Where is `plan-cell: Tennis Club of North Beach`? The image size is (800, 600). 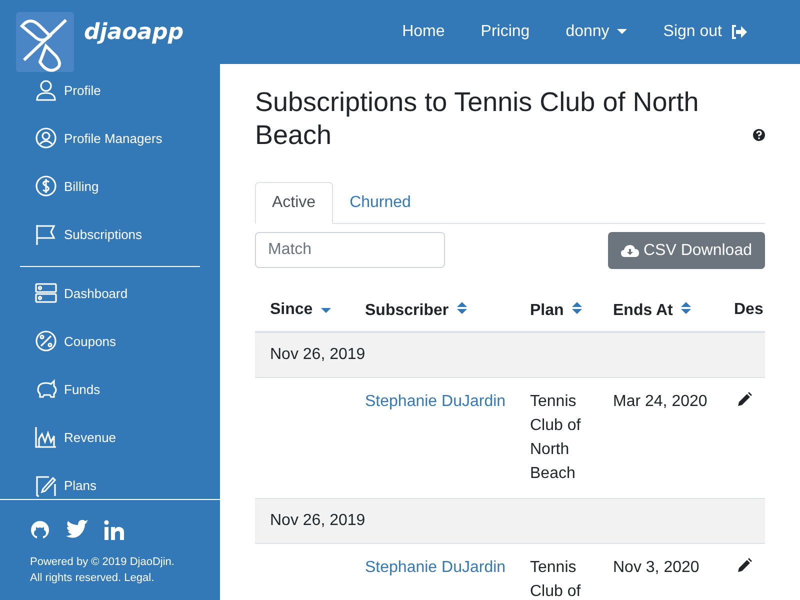
plan-cell: Tennis Club of North Beach is located at coordinates (555, 437).